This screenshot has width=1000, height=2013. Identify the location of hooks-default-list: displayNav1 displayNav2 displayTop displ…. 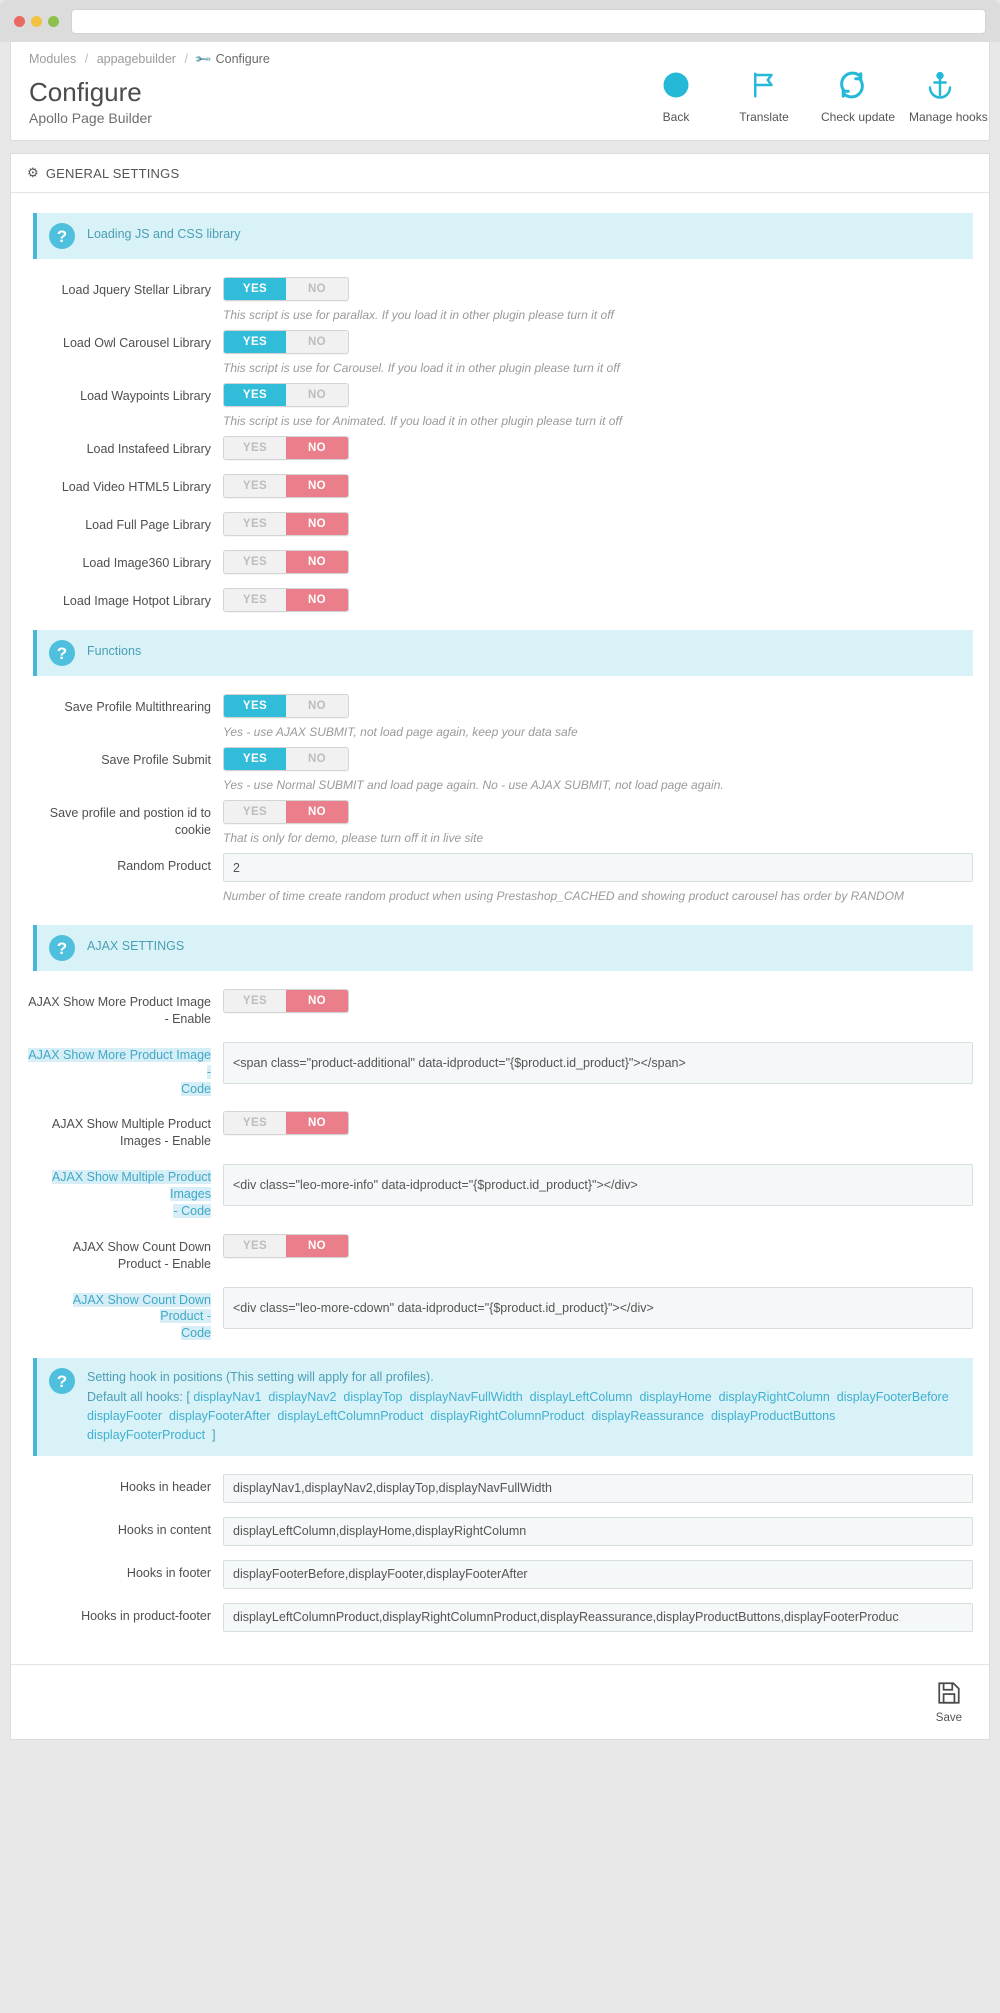
(519, 1416).